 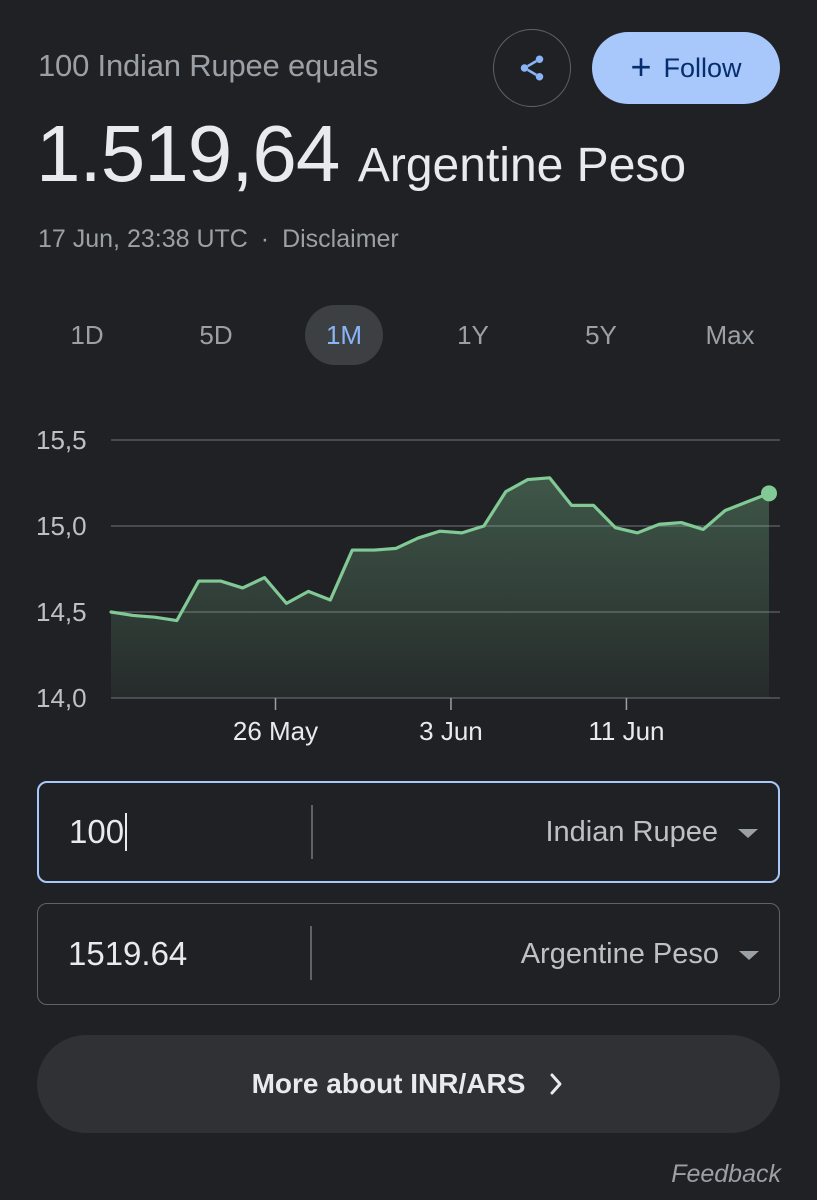 I want to click on x-tick-label: 3 Jun, so click(x=451, y=731).